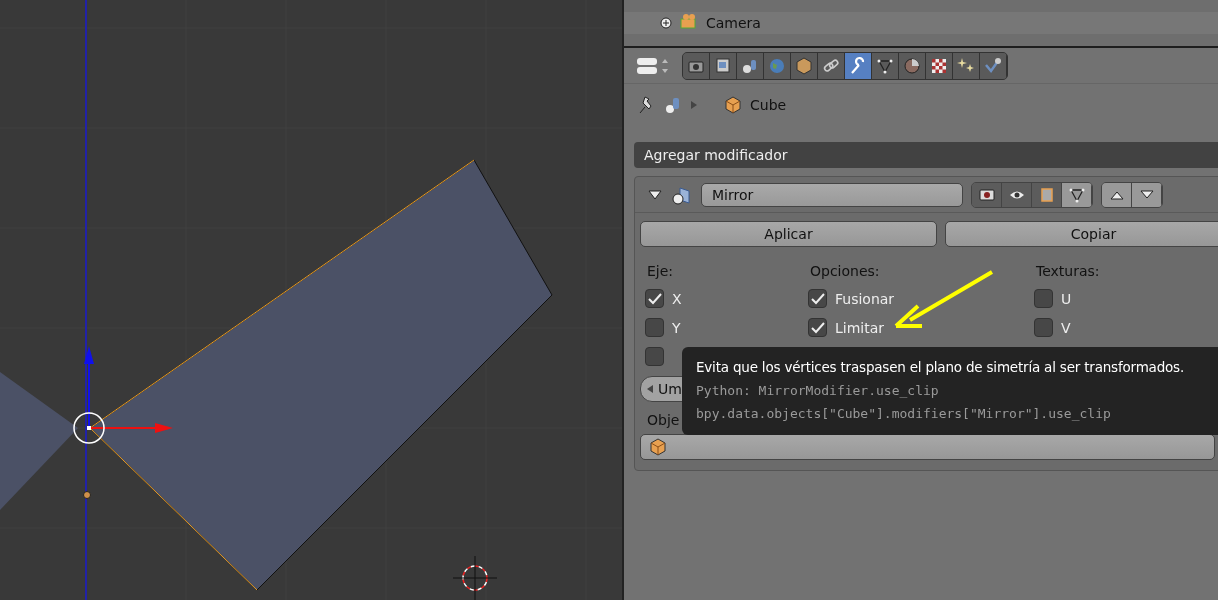 This screenshot has width=1218, height=600. I want to click on tooltip-text: Evita que los vértices traspasen el plano de simetría al ser transformados., so click(941, 367).